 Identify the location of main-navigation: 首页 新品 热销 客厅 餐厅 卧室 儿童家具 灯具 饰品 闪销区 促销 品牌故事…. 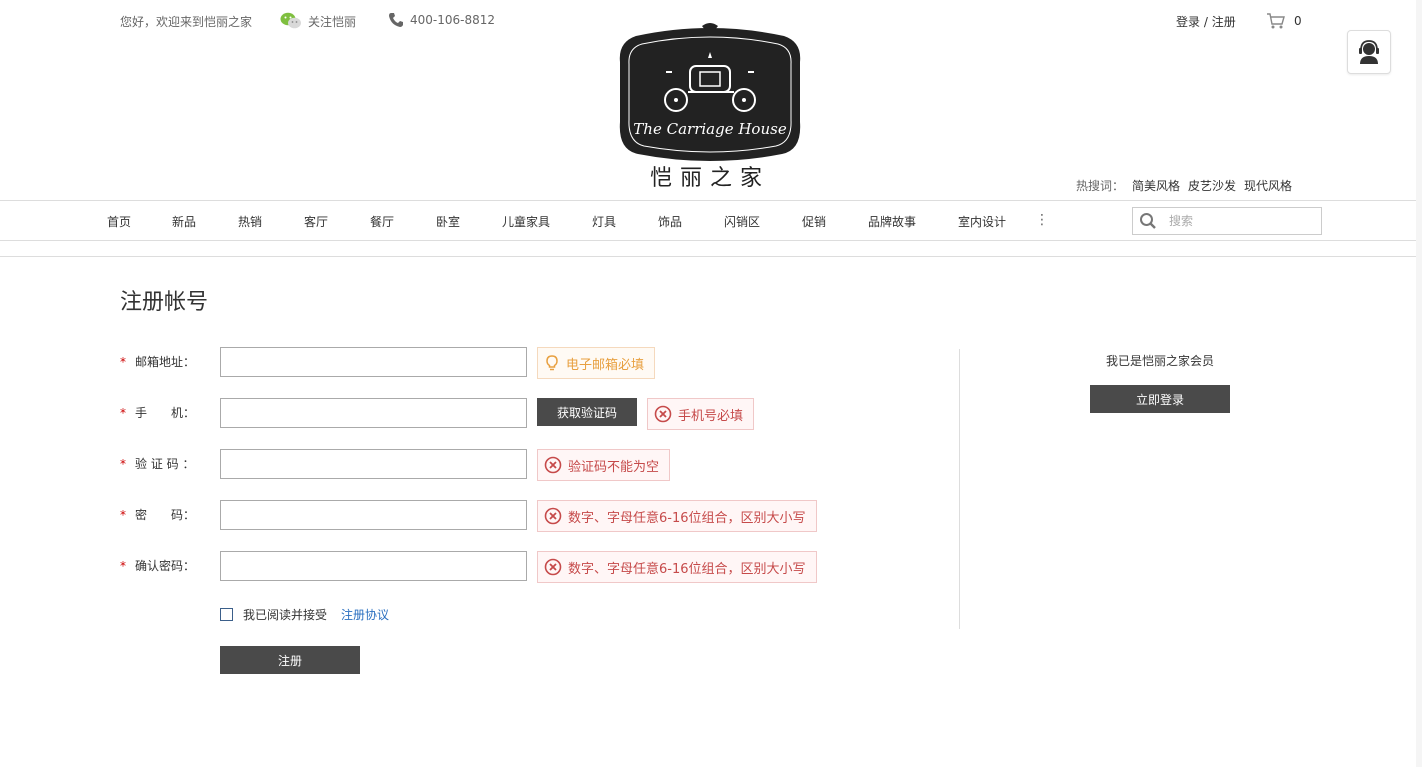
(711, 220).